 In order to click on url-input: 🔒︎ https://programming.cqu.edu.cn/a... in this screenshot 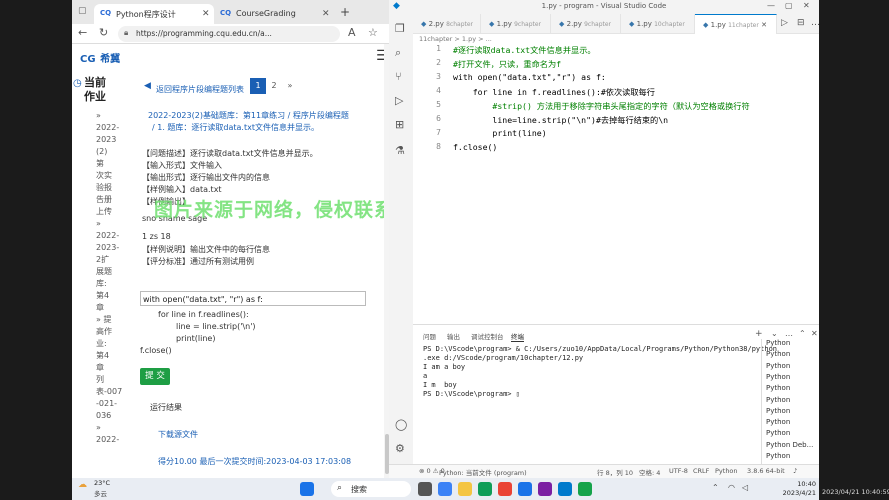, I will do `click(229, 34)`.